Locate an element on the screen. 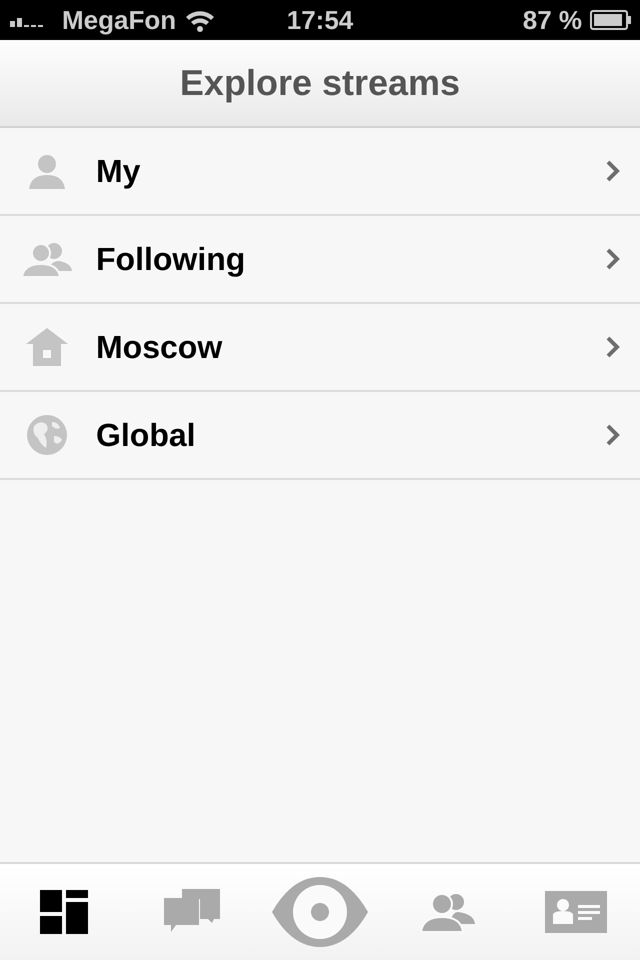 The image size is (640, 960). battery-icon is located at coordinates (611, 20).